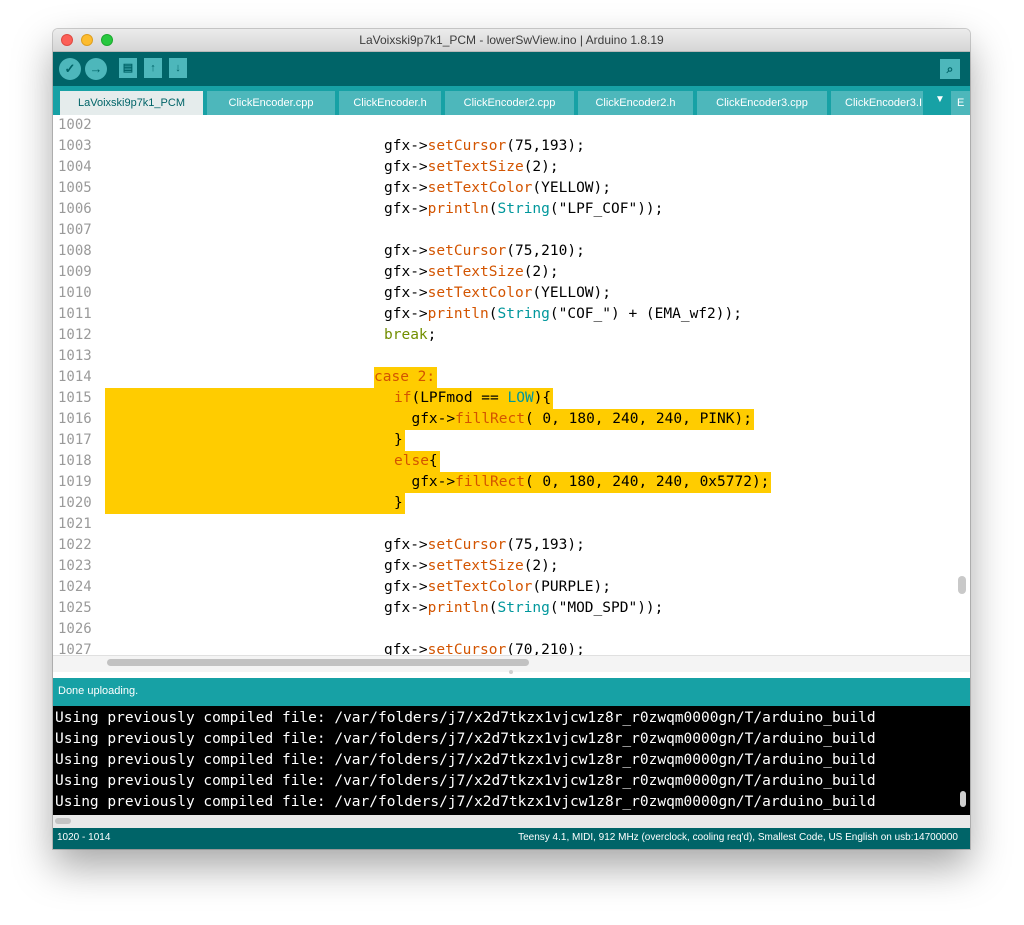 The width and height of the screenshot is (1024, 925). Describe the element at coordinates (75, 482) in the screenshot. I see `line-number: 1019` at that location.